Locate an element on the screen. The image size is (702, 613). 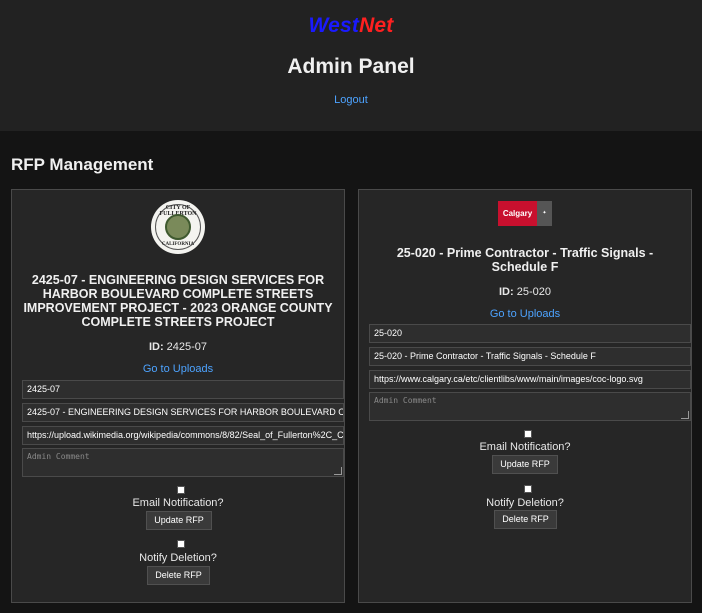
brand-logo: WestNet is located at coordinates (351, 26).